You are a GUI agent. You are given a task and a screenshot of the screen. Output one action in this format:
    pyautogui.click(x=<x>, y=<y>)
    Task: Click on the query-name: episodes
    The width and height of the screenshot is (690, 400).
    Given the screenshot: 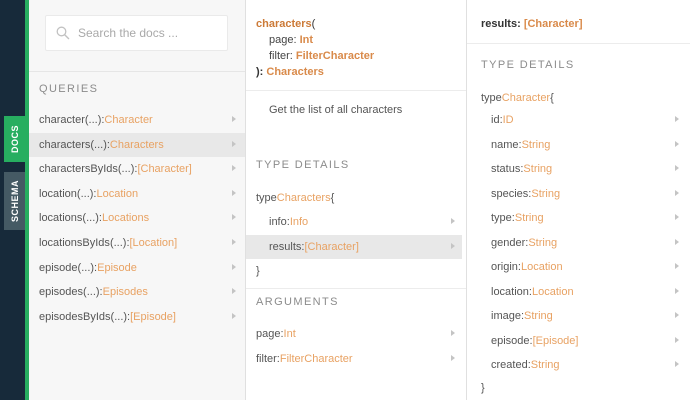 What is the action you would take?
    pyautogui.click(x=61, y=292)
    